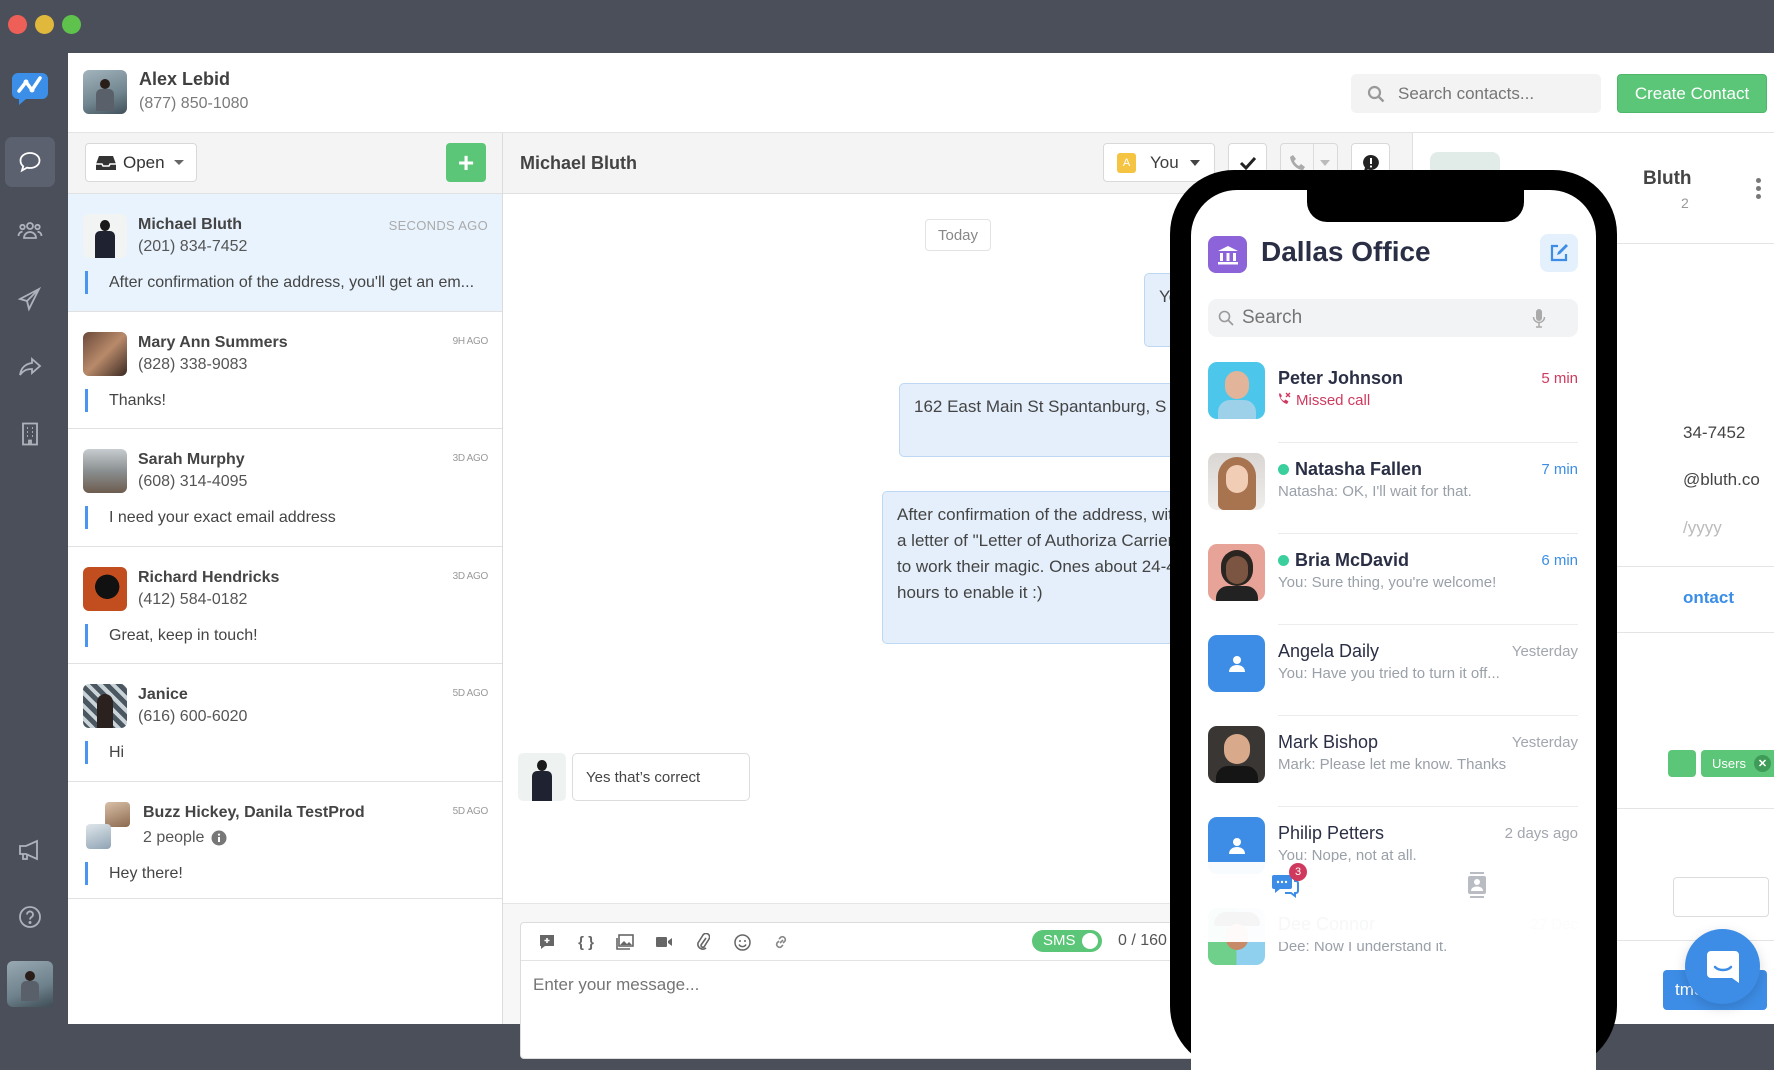  I want to click on contact-name: Philip Petters, so click(1331, 833).